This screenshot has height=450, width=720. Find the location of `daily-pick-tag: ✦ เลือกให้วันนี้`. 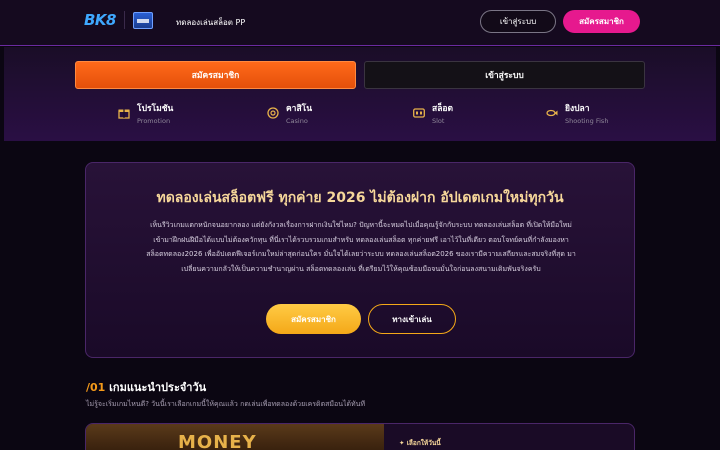

daily-pick-tag: ✦ เลือกให้วันนี้ is located at coordinates (420, 443).